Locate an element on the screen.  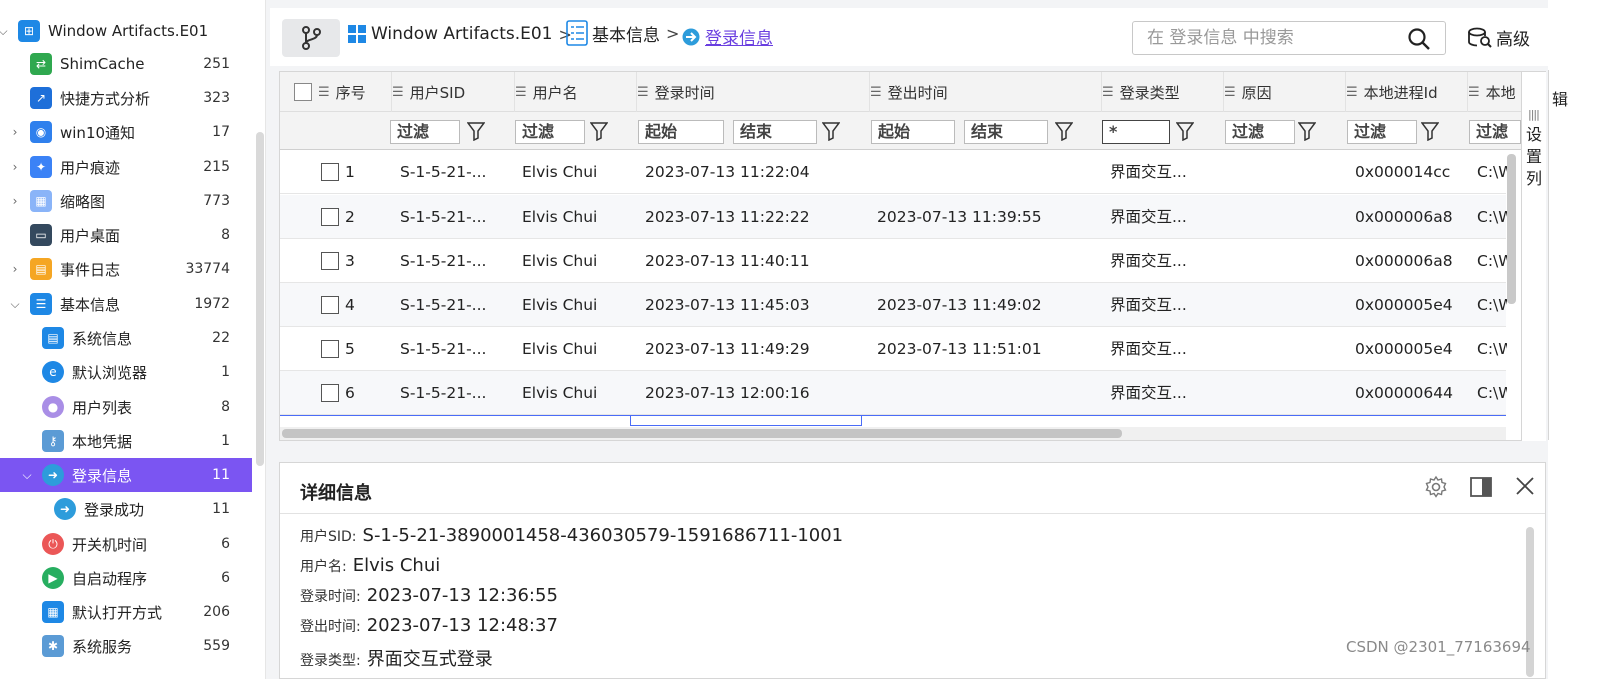
cell-logout-time: 2023-07-13 11:49:02 is located at coordinates (959, 305).